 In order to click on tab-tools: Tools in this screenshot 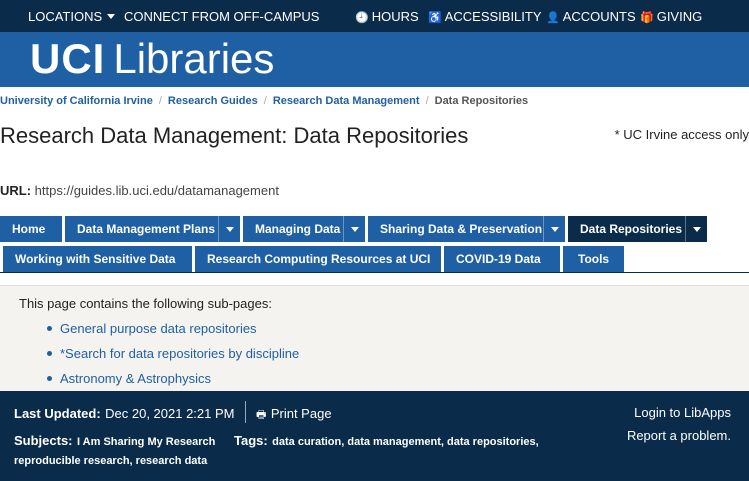, I will do `click(593, 259)`.